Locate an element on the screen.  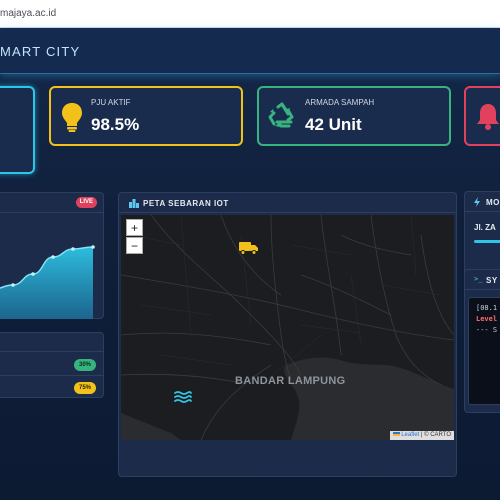
chart-panel: LIVE is located at coordinates (52, 255).